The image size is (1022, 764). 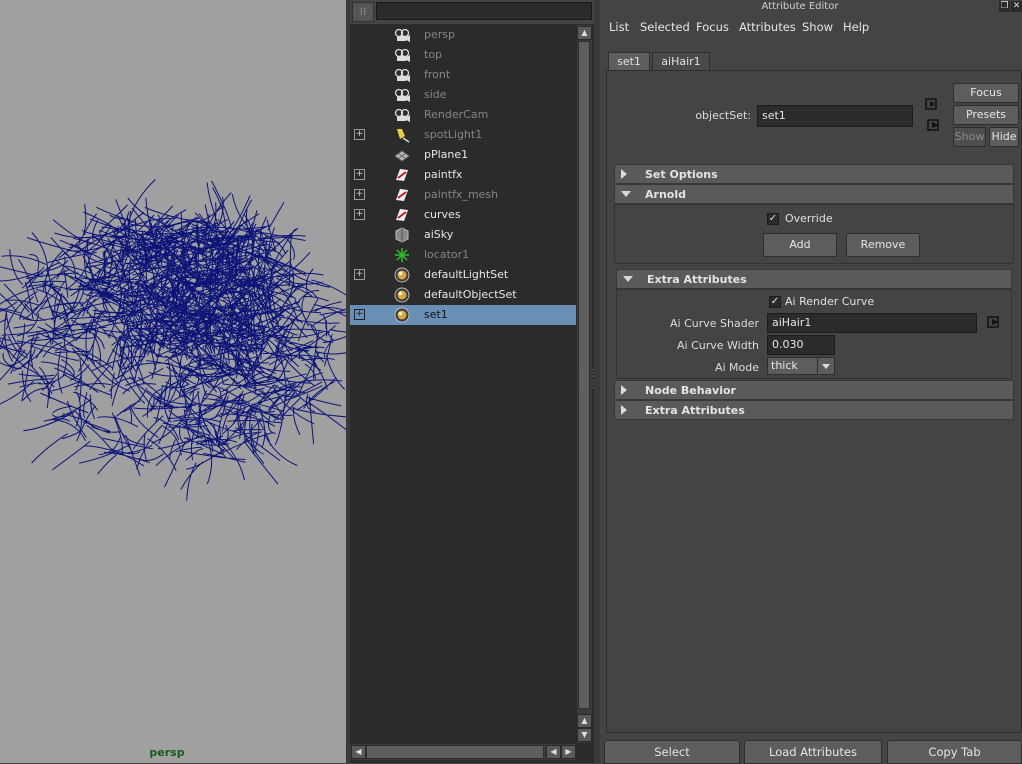 I want to click on scroll-right-icon: ▶, so click(x=568, y=752).